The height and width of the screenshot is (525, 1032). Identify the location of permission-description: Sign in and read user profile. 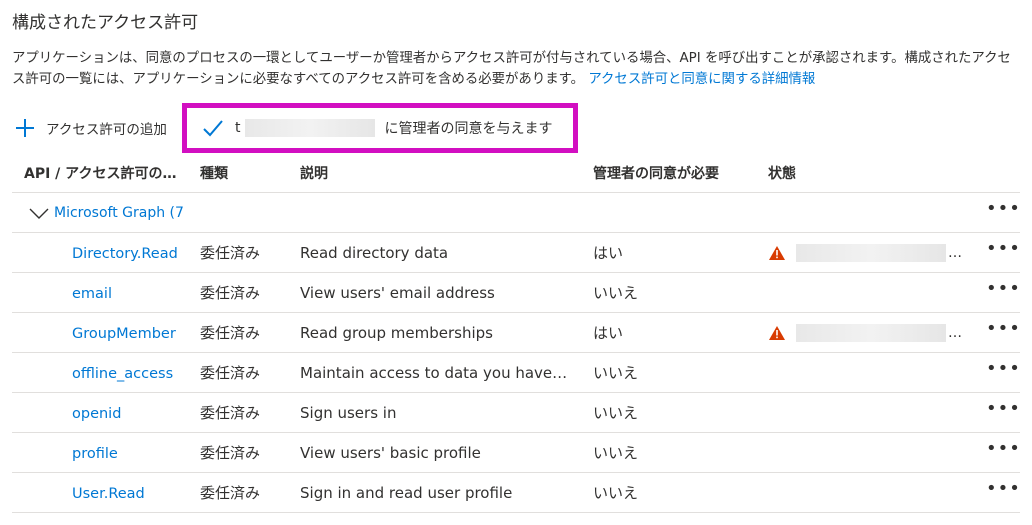
(406, 492).